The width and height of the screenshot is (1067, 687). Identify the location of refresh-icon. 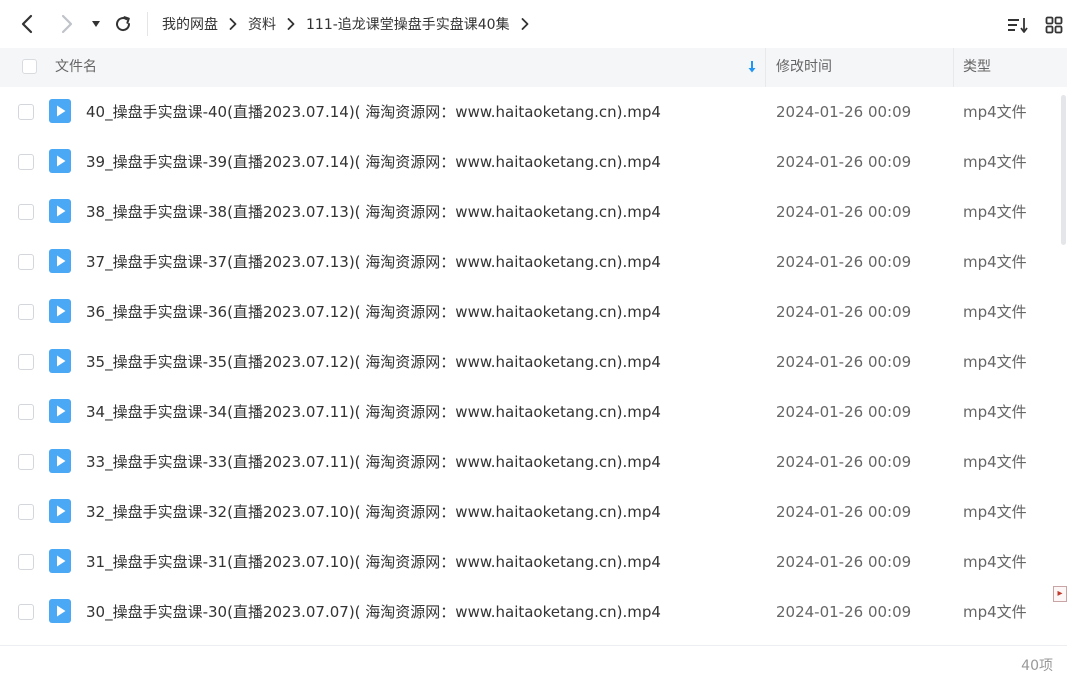
(123, 24).